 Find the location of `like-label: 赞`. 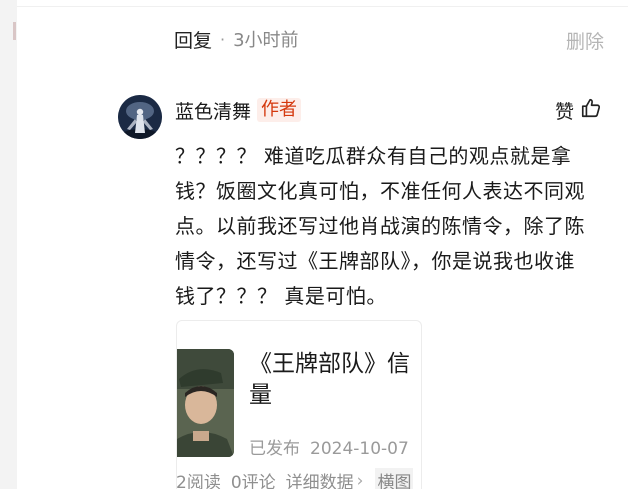

like-label: 赞 is located at coordinates (564, 111).